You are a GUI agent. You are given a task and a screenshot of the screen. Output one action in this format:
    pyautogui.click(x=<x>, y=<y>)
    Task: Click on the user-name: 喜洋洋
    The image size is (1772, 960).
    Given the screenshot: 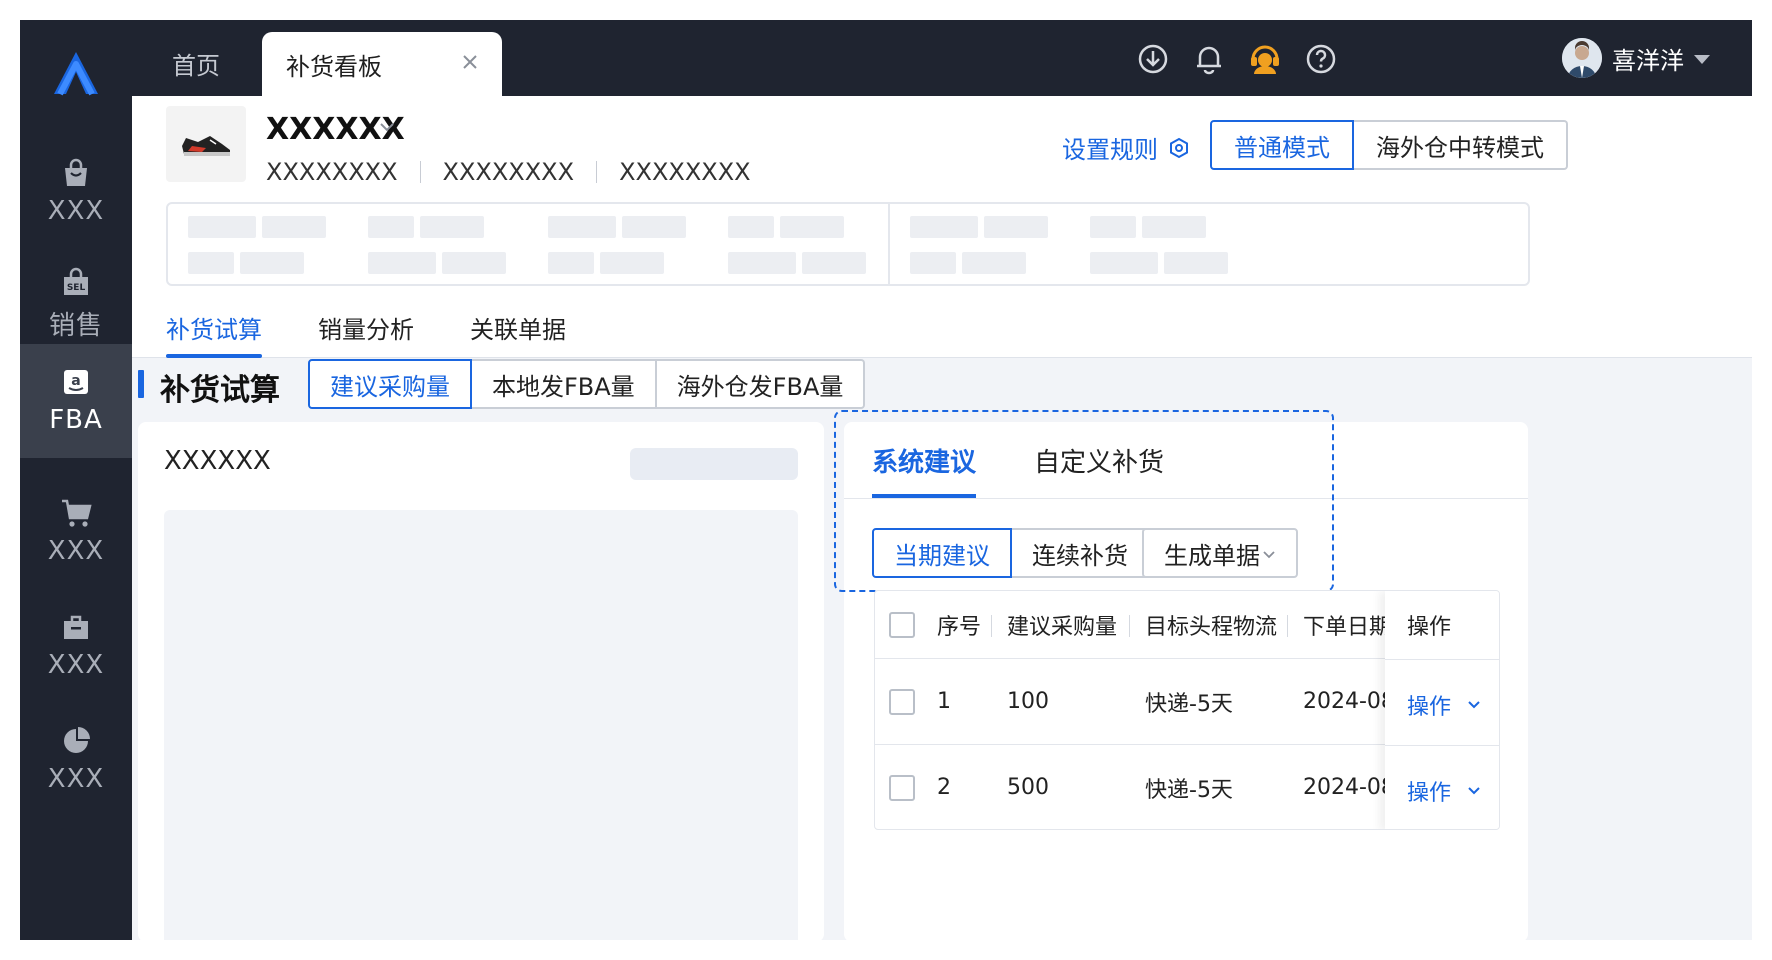 What is the action you would take?
    pyautogui.click(x=1648, y=60)
    